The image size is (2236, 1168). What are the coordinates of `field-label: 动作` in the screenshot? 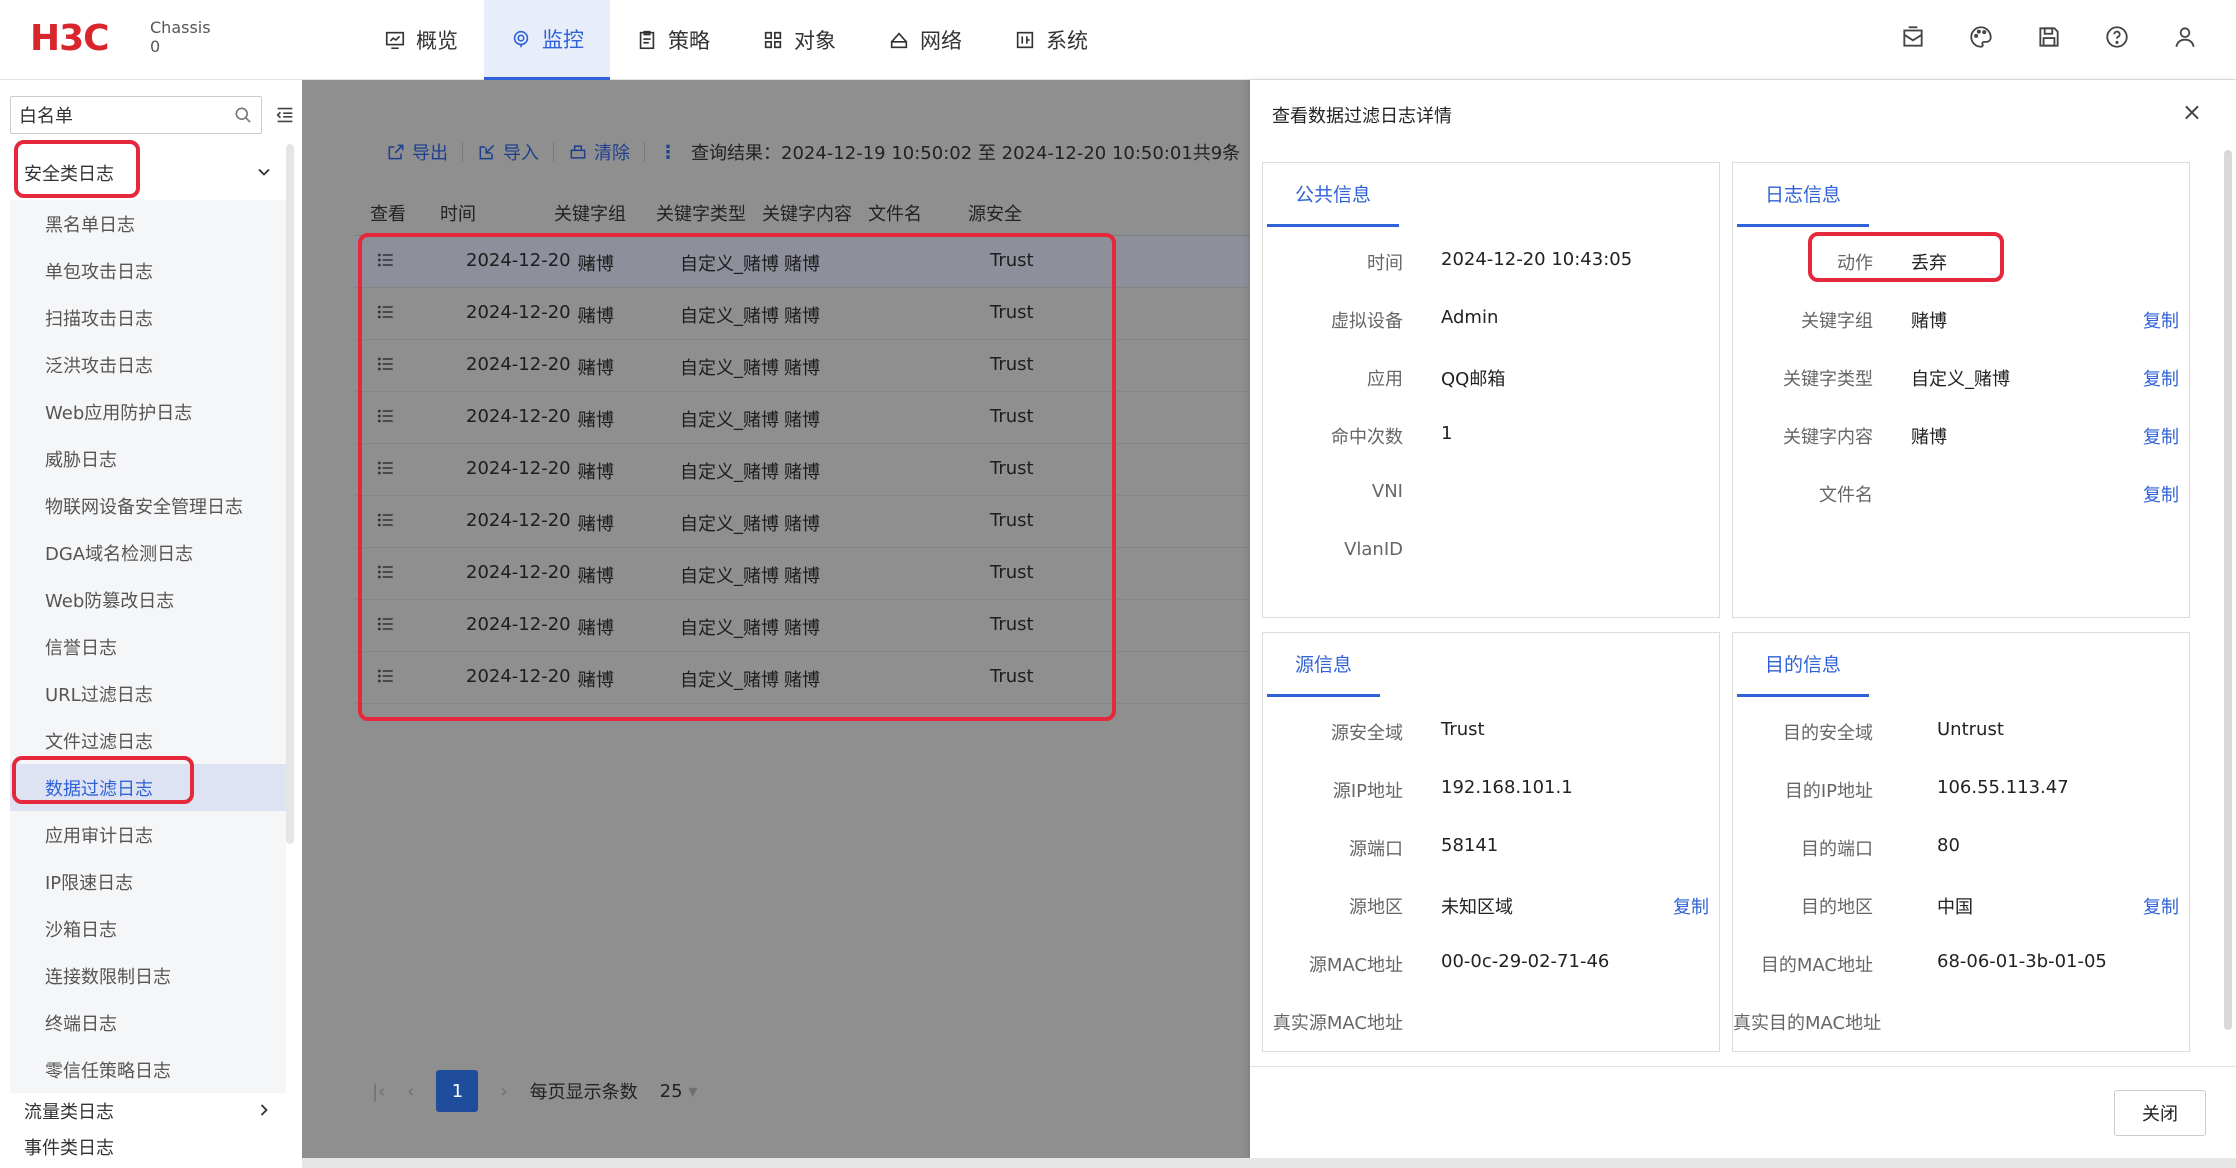 It's located at (1855, 263).